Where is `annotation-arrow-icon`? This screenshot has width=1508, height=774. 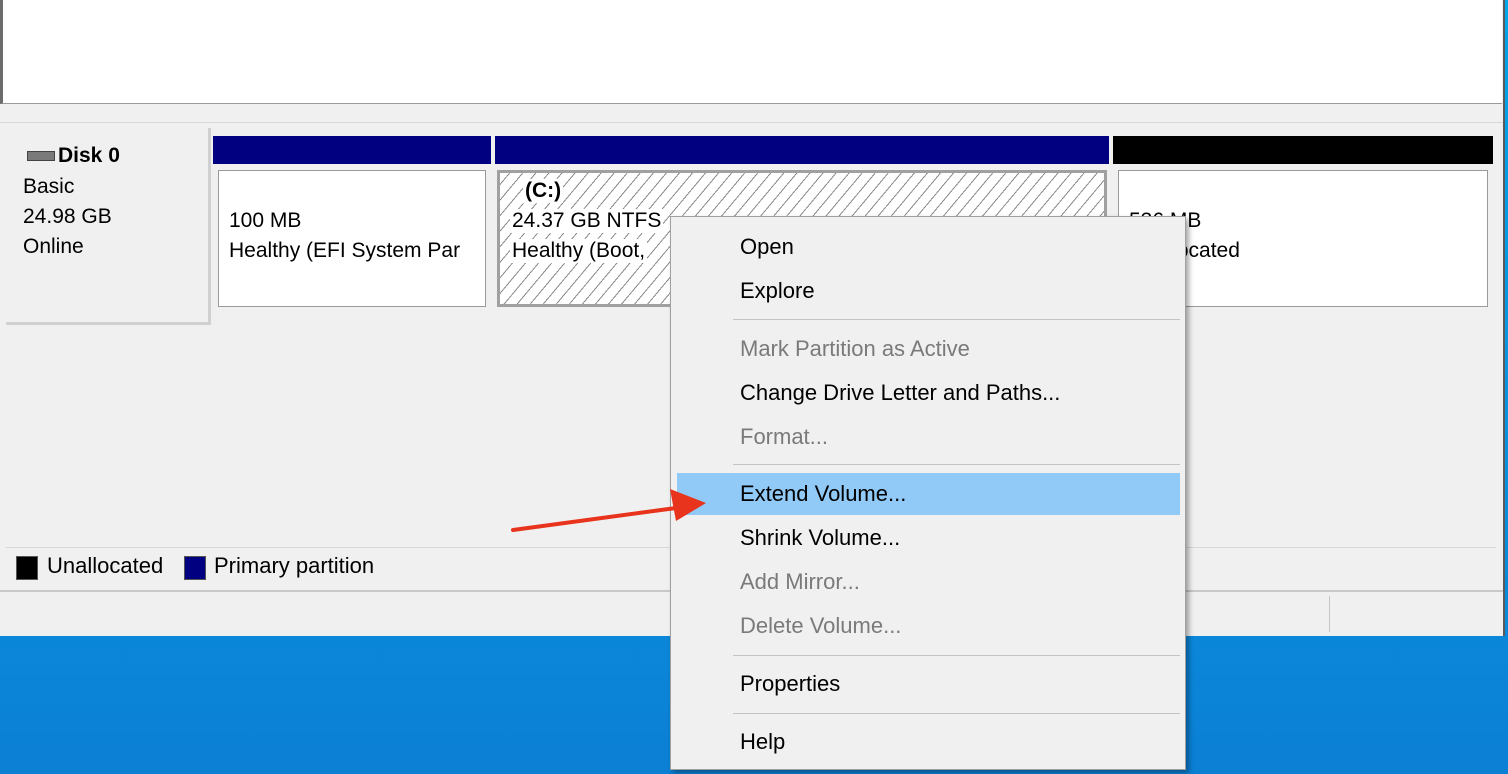
annotation-arrow-icon is located at coordinates (608, 510).